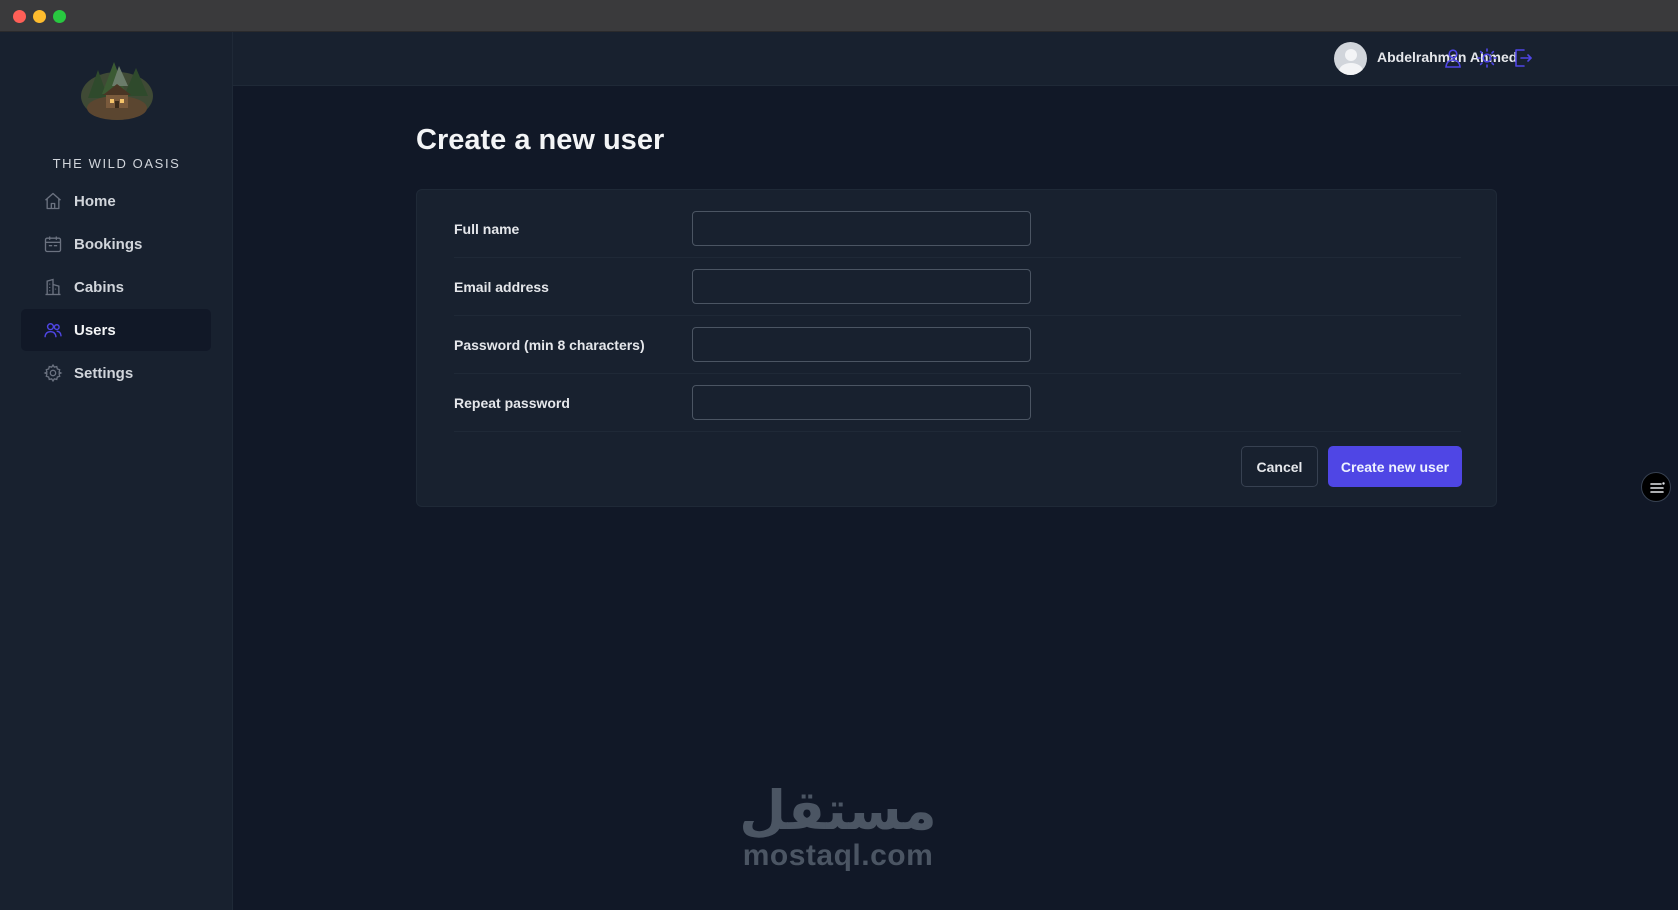 Image resolution: width=1678 pixels, height=910 pixels. I want to click on watermark-arabic: مستقل, so click(838, 810).